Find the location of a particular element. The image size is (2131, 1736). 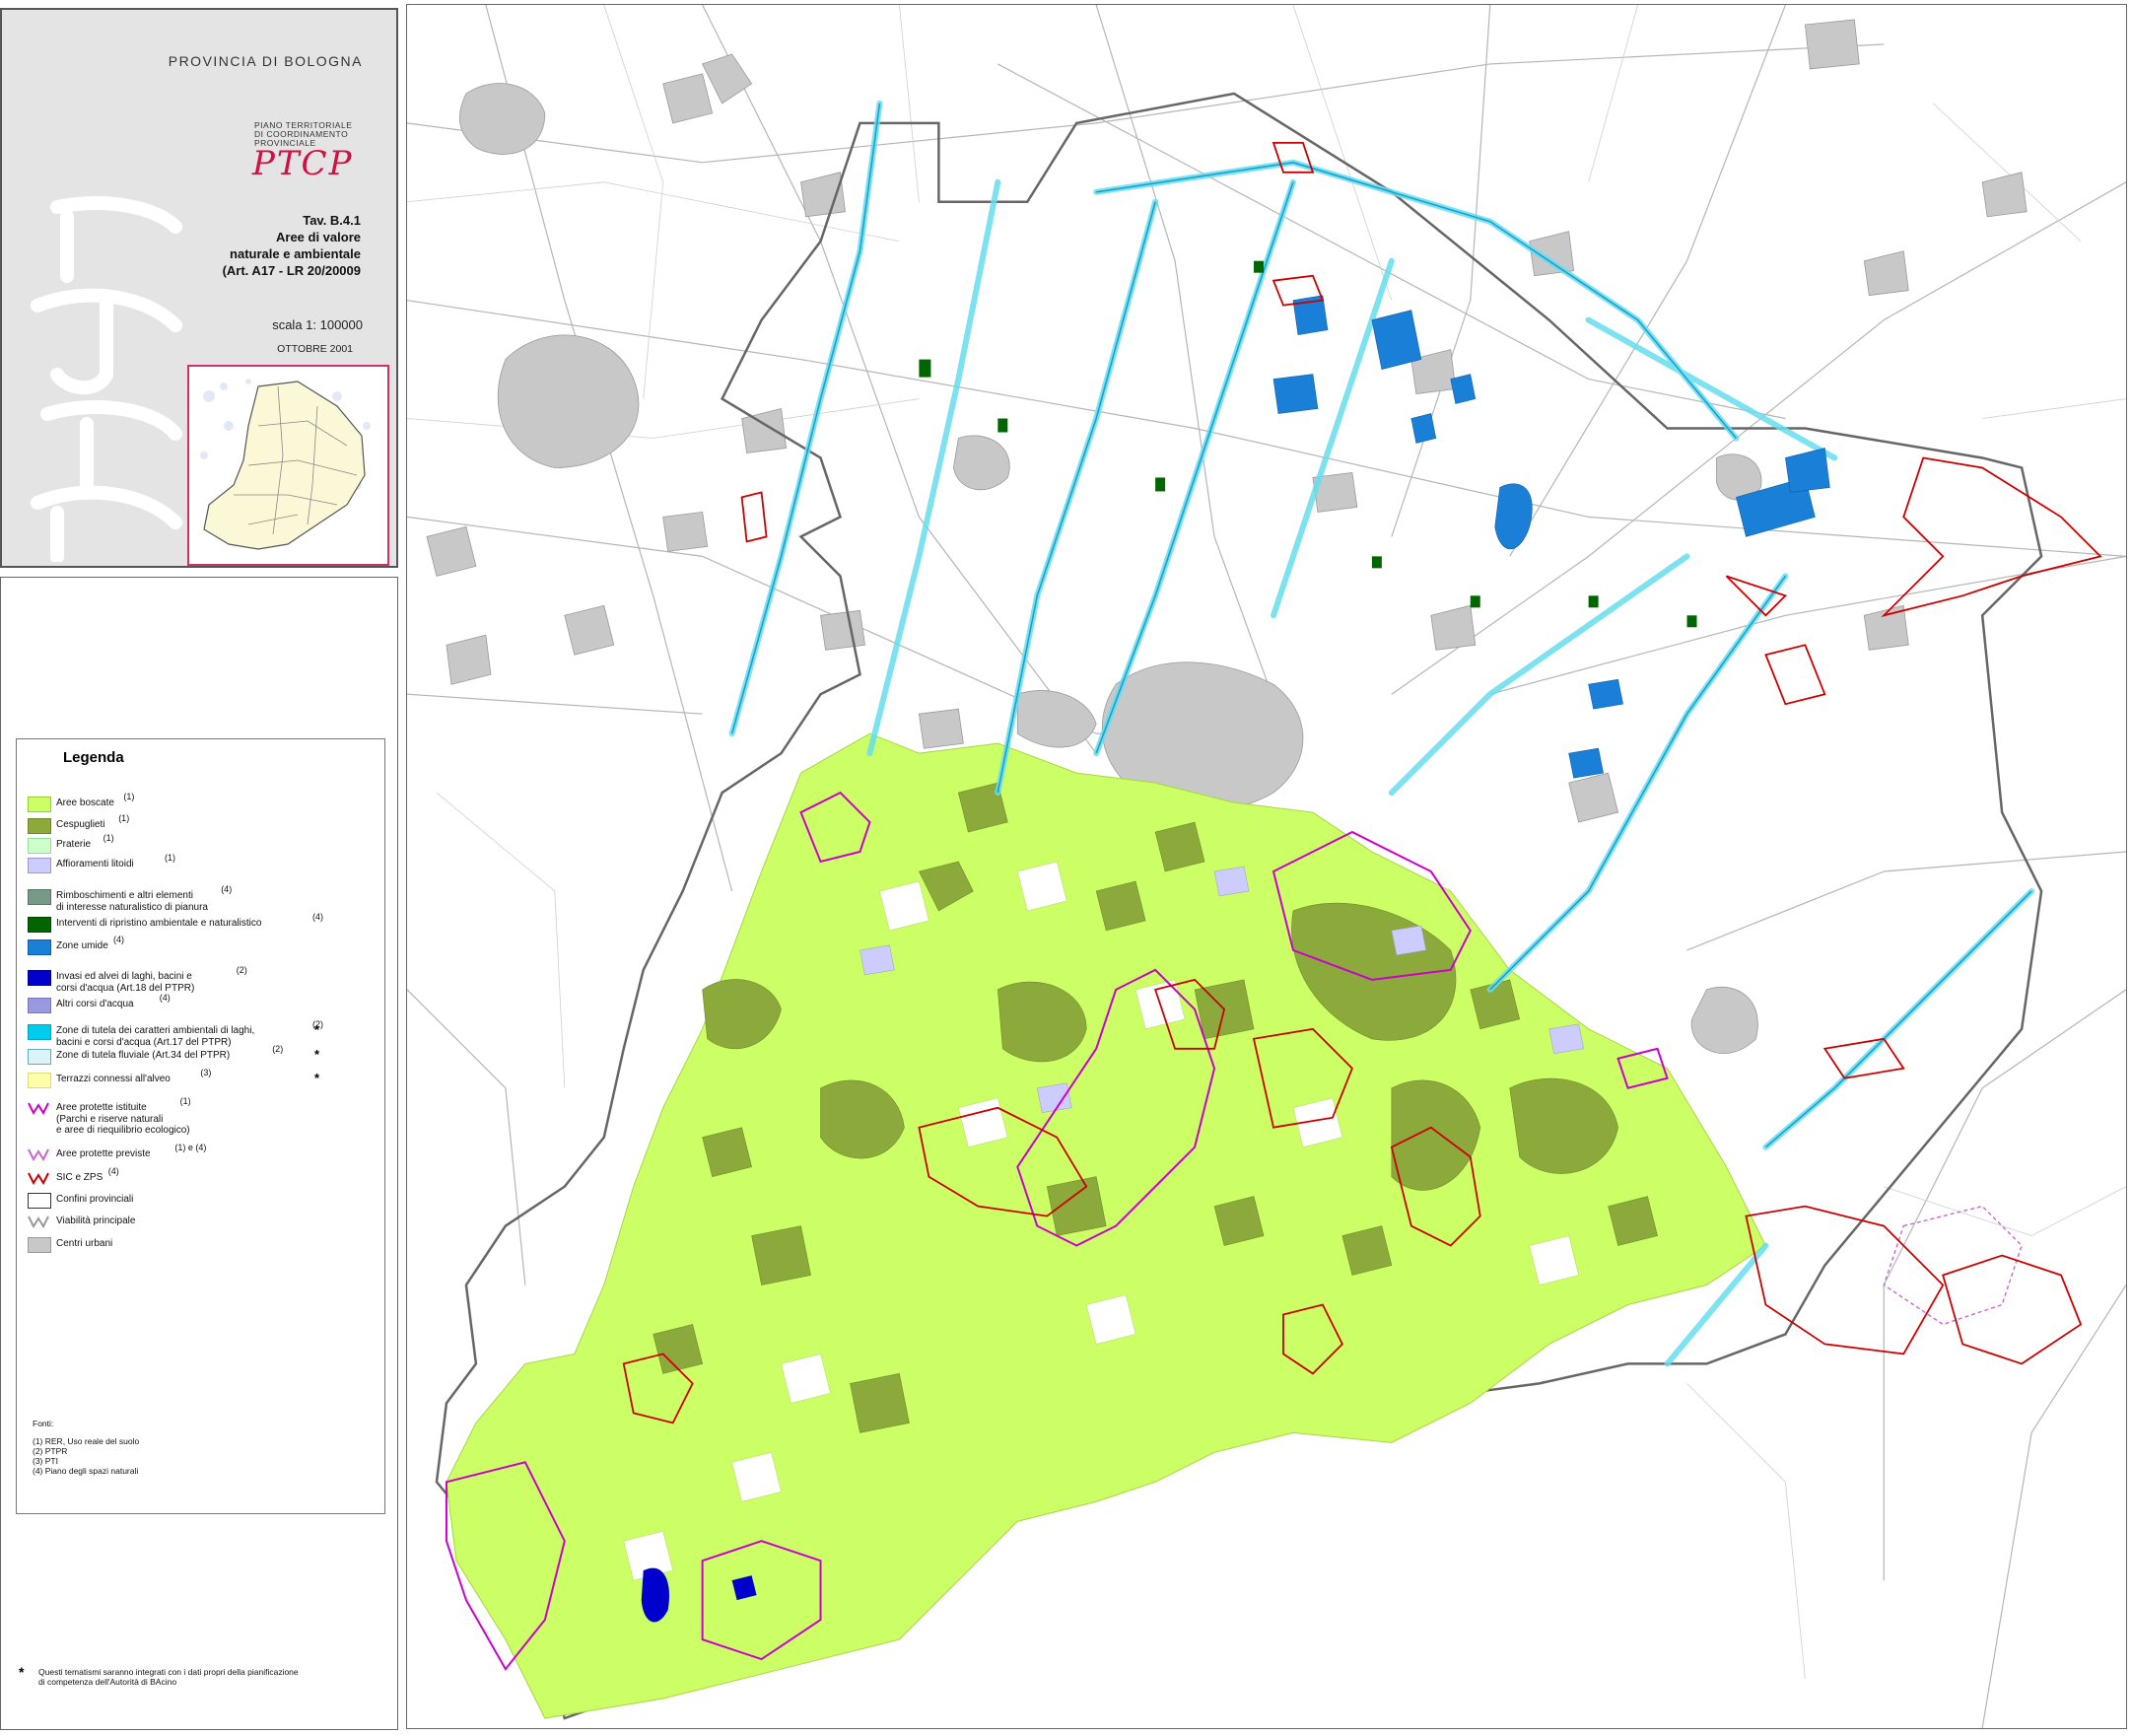

legend-label: Zone umide is located at coordinates (82, 945).